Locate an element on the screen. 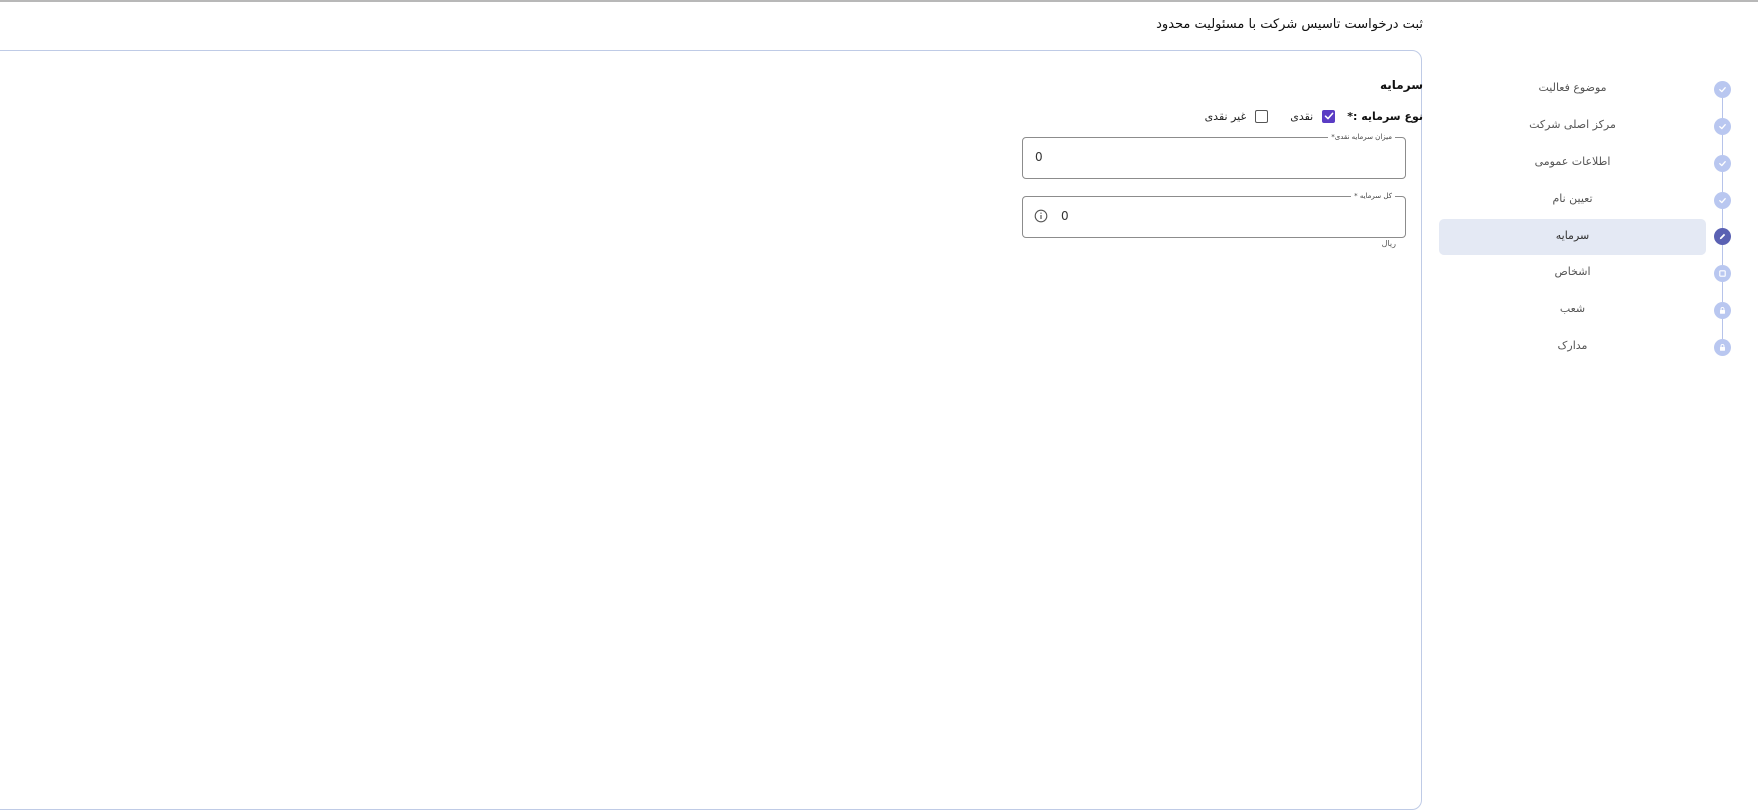  step-documents: مدارک is located at coordinates (1572, 347).